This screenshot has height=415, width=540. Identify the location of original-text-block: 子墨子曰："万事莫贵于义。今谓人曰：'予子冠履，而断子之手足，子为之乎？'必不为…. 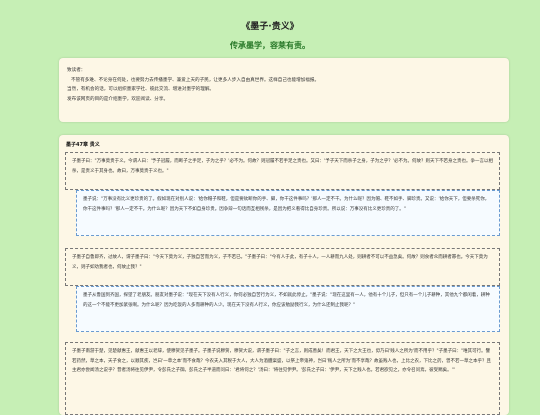
(282, 171).